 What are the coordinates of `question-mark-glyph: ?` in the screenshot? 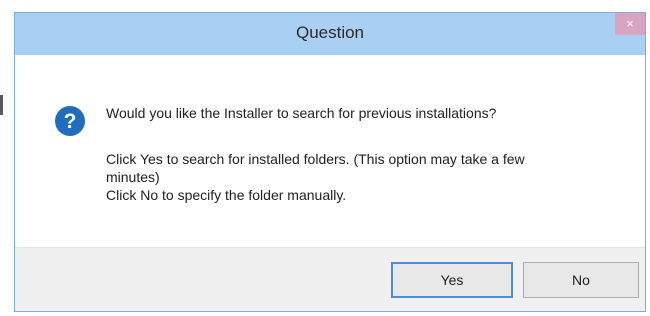 It's located at (70, 121).